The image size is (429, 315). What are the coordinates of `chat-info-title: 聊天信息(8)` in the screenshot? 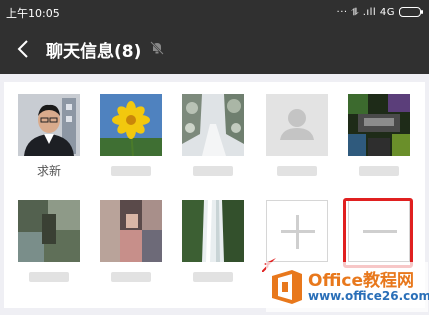 It's located at (94, 52).